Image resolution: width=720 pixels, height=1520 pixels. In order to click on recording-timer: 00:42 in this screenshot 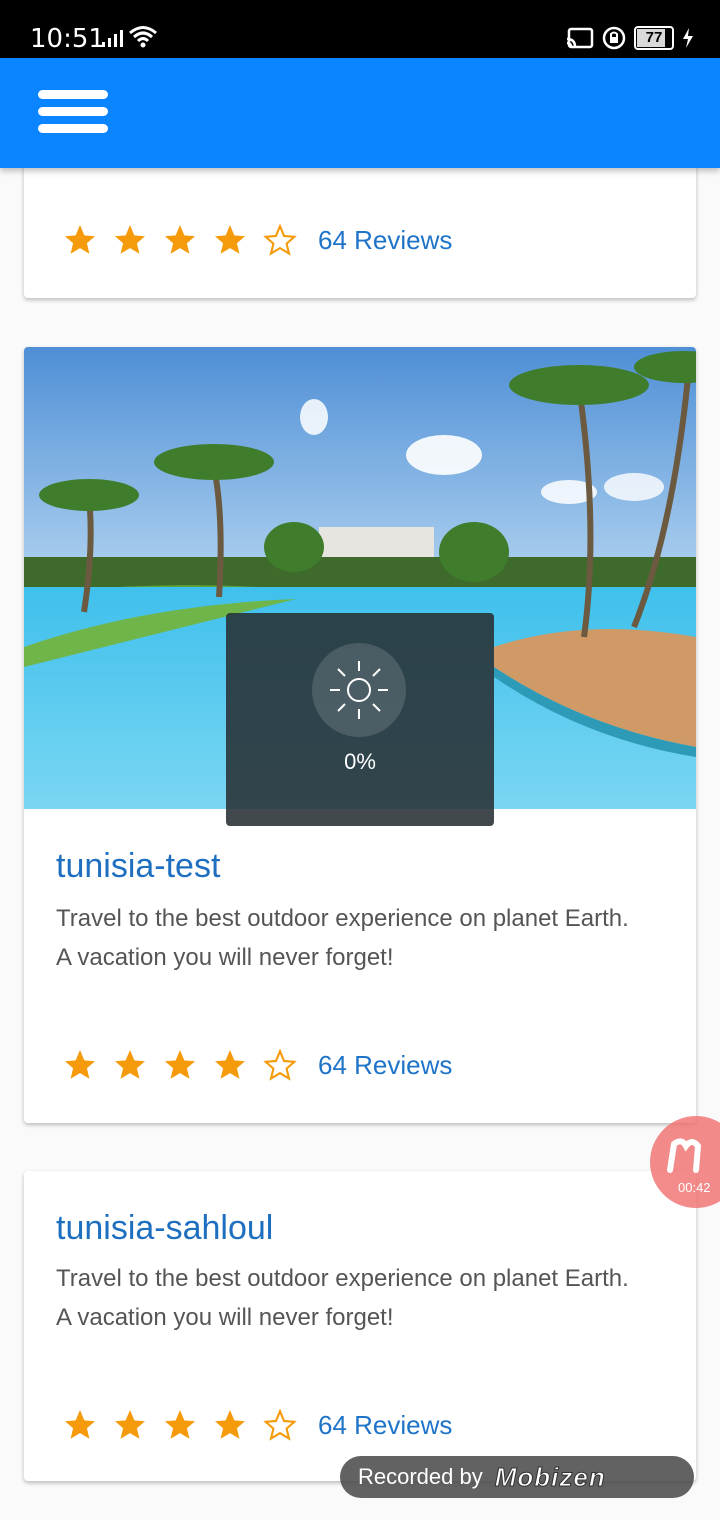, I will do `click(694, 1187)`.